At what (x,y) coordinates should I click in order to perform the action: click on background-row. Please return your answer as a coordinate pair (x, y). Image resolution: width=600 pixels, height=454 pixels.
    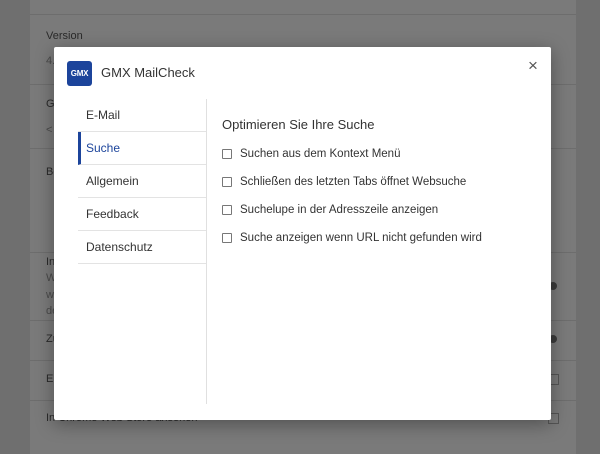
    Looking at the image, I should click on (303, 7).